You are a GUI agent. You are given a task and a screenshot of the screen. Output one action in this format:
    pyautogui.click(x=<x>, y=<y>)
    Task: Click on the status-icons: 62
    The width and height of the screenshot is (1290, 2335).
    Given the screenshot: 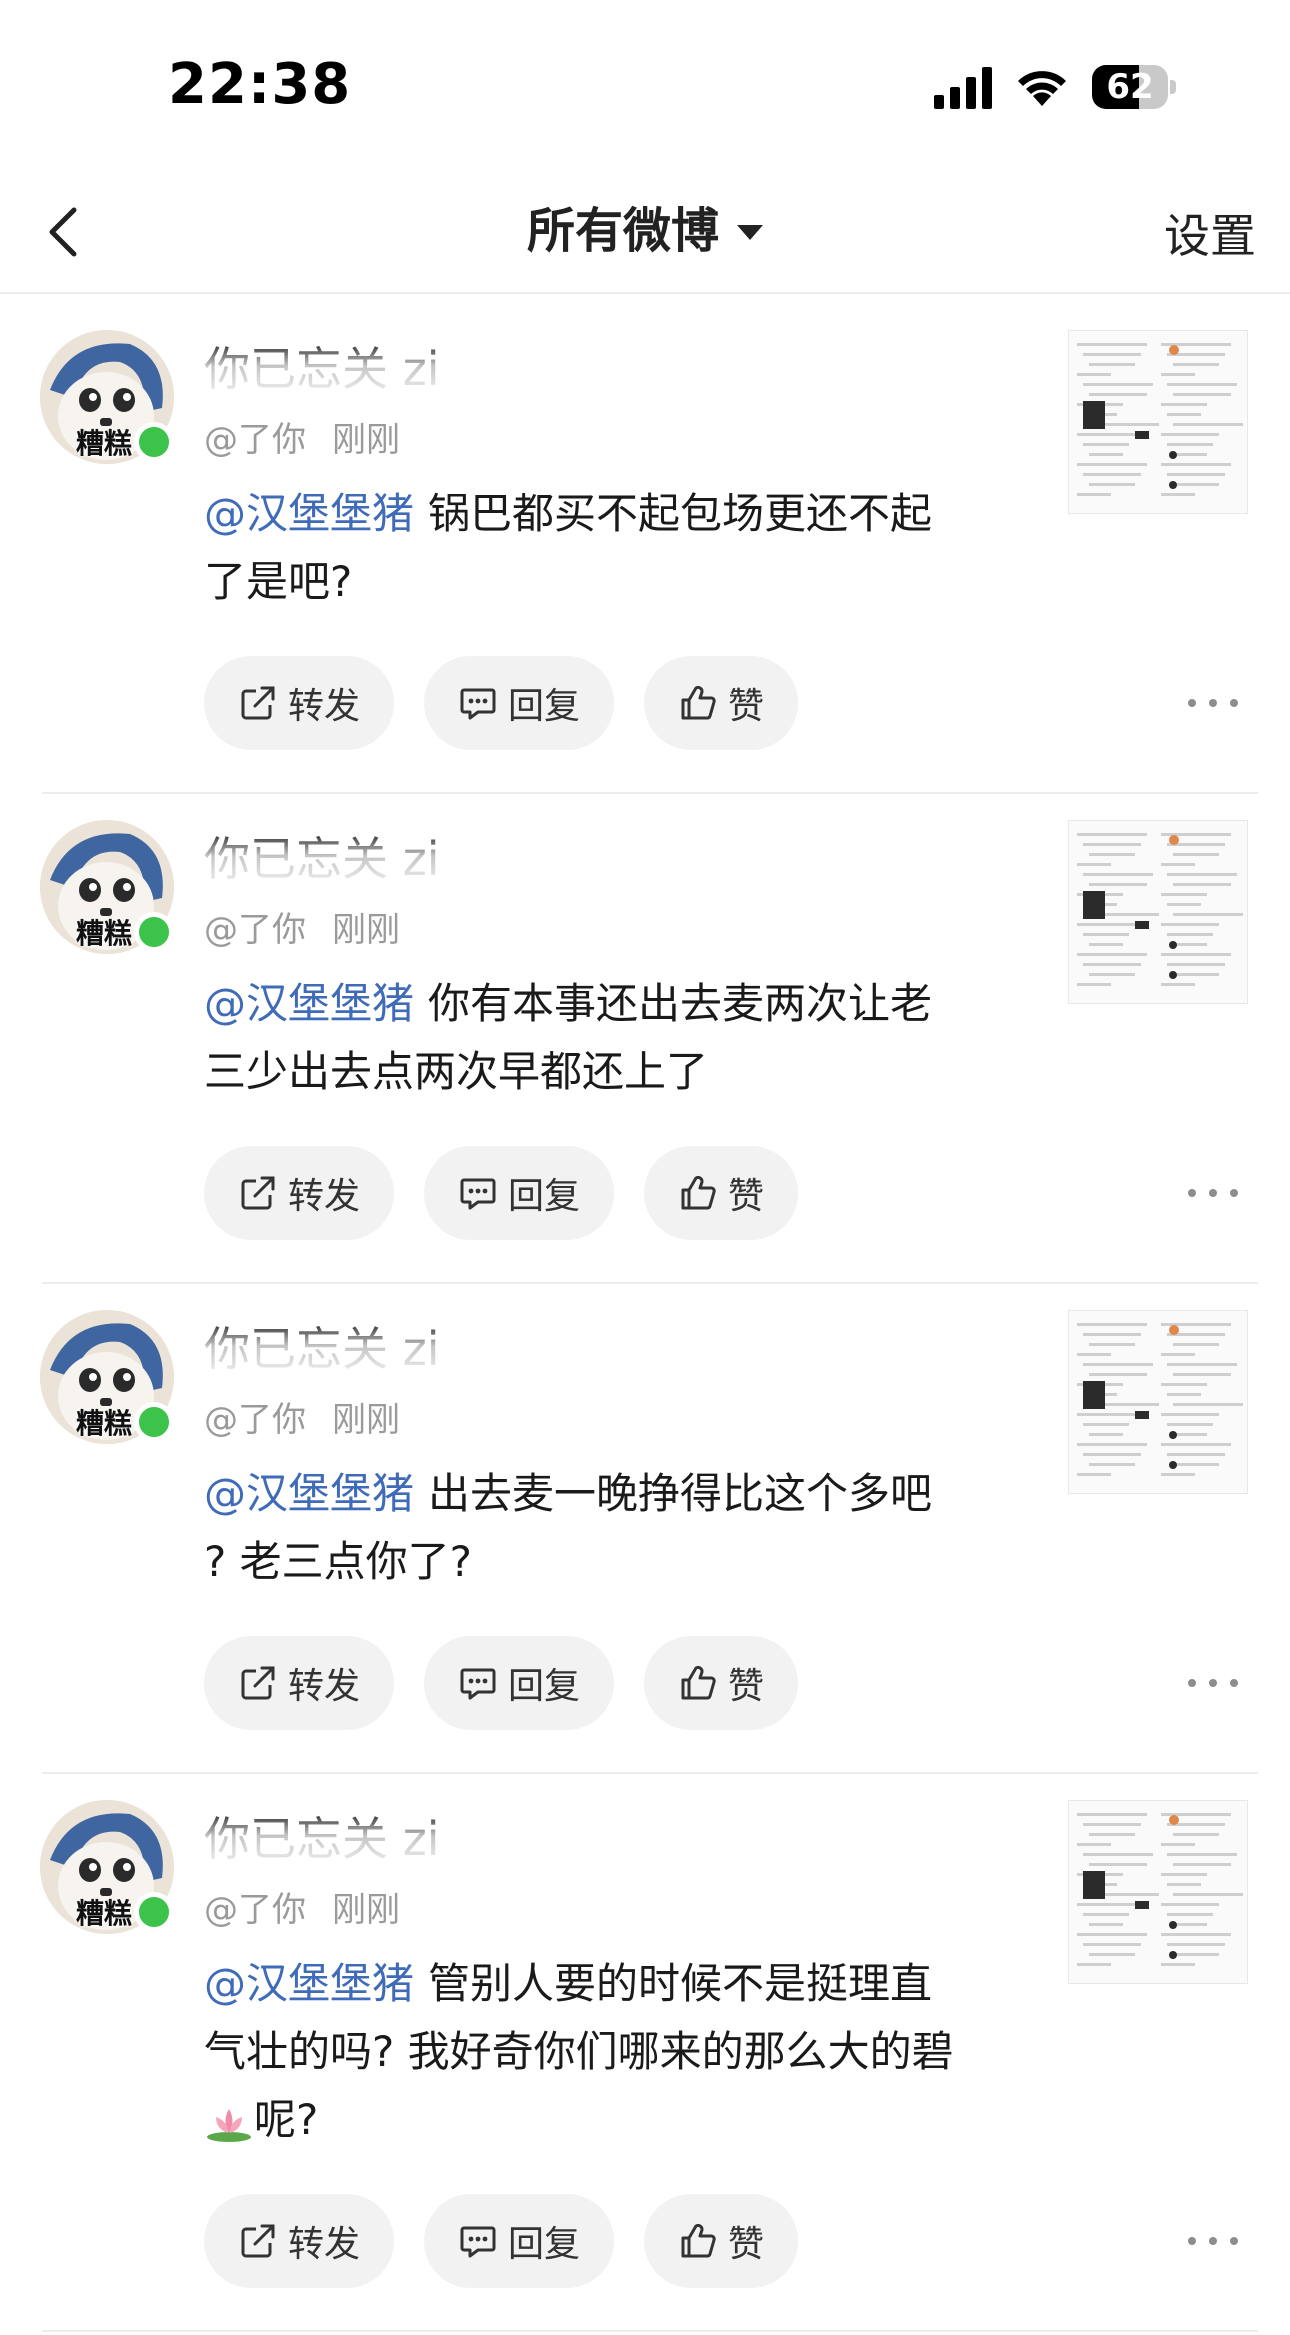 What is the action you would take?
    pyautogui.click(x=1055, y=87)
    